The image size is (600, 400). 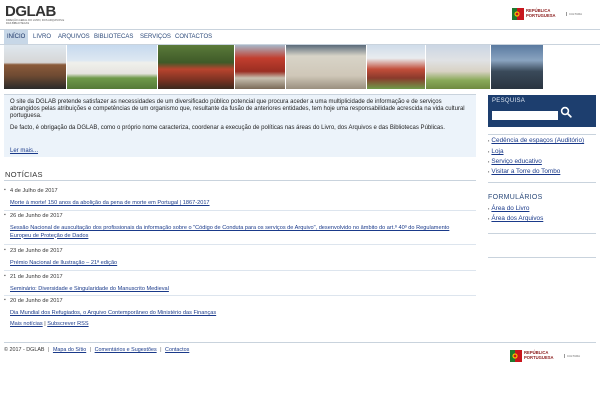 I want to click on news-date: 4 de Julho de 2017, so click(x=34, y=191).